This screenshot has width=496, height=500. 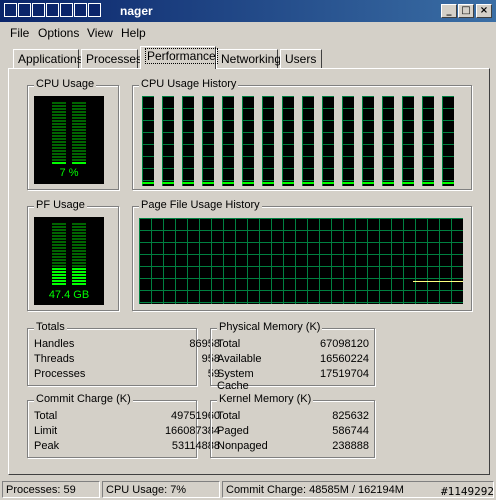 What do you see at coordinates (270, 327) in the screenshot?
I see `physical-memory-title: Physical Memory (K)` at bounding box center [270, 327].